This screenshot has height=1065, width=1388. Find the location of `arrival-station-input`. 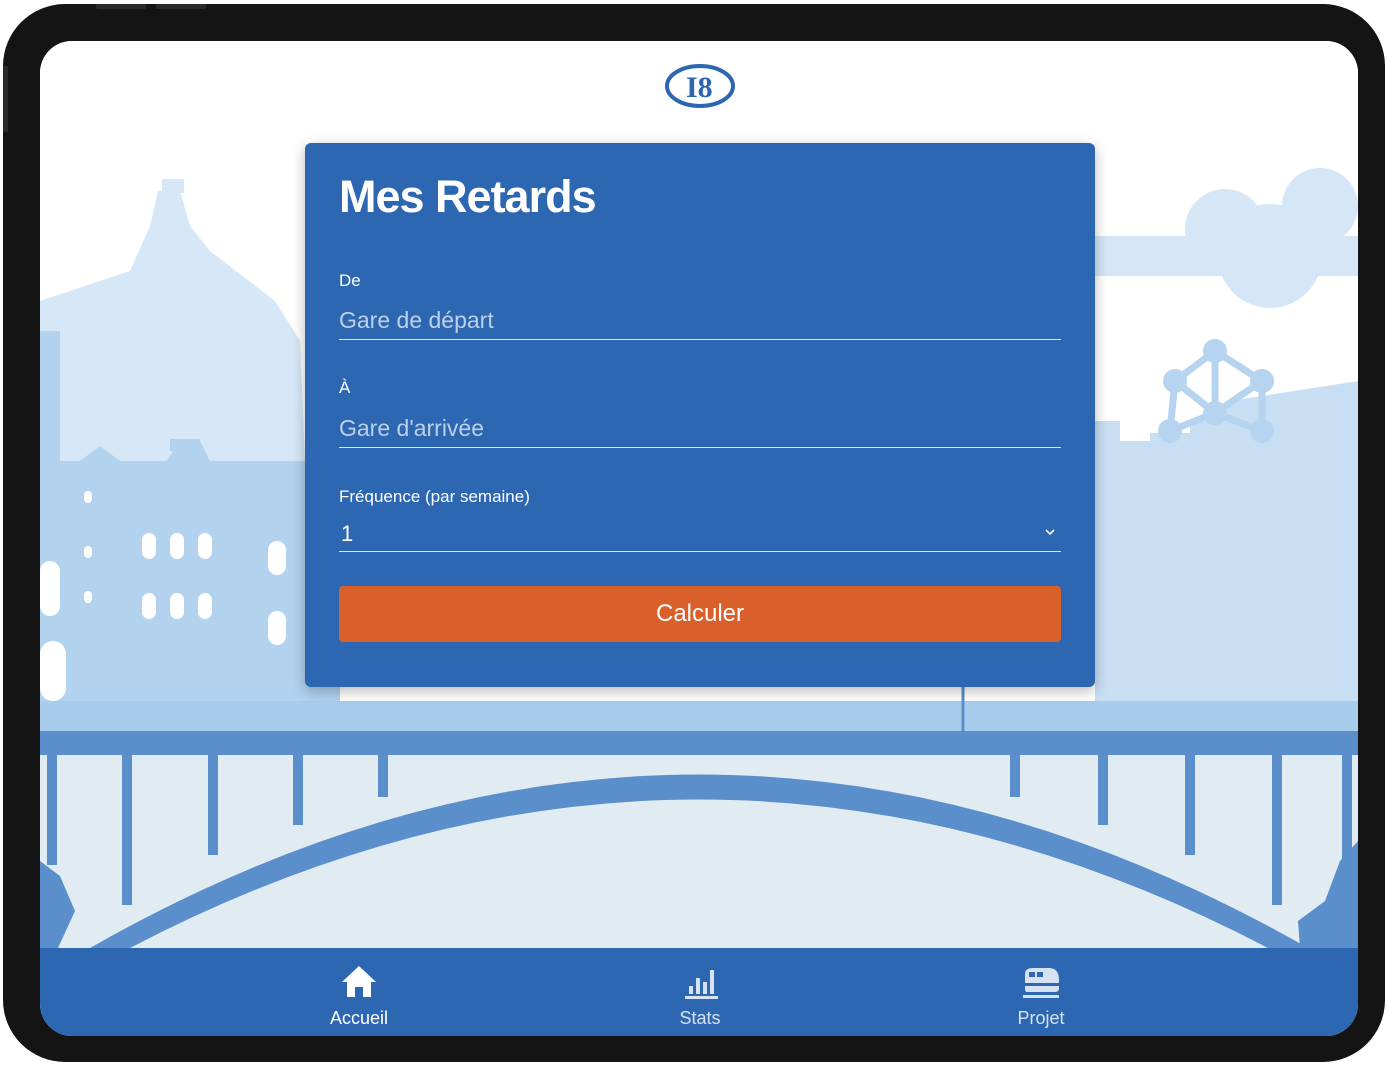

arrival-station-input is located at coordinates (700, 429).